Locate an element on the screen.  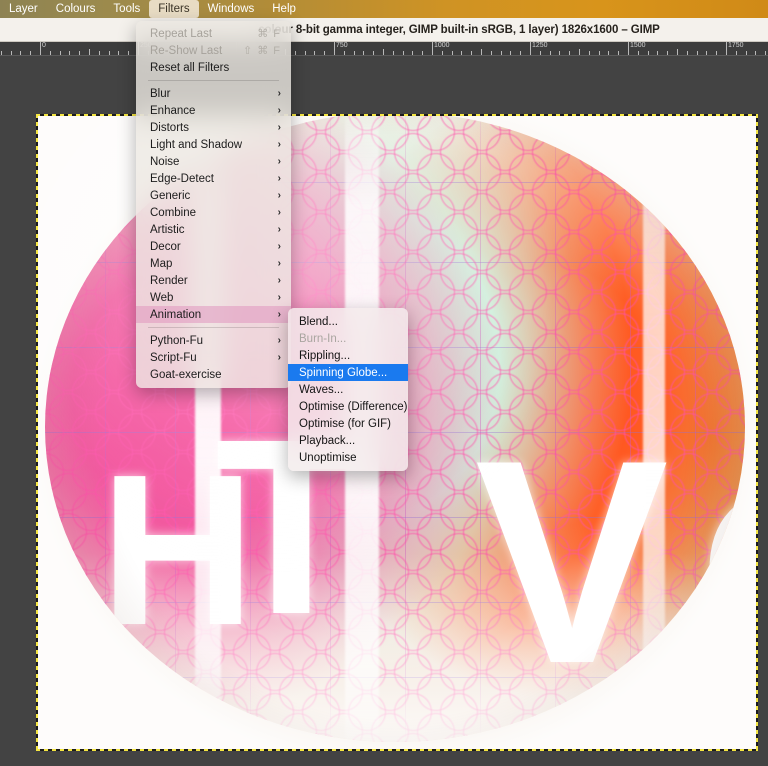
filters-menu-item-noise: Noise › is located at coordinates (213, 161).